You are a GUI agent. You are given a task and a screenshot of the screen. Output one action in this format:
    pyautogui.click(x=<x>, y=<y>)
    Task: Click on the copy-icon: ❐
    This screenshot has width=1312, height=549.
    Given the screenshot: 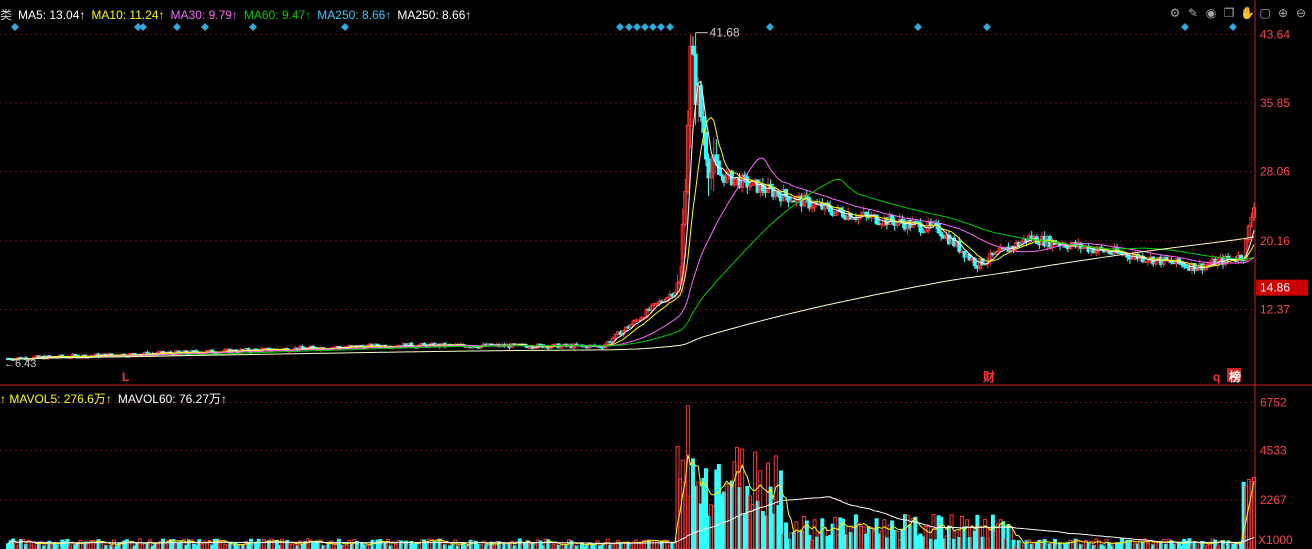 What is the action you would take?
    pyautogui.click(x=1229, y=13)
    